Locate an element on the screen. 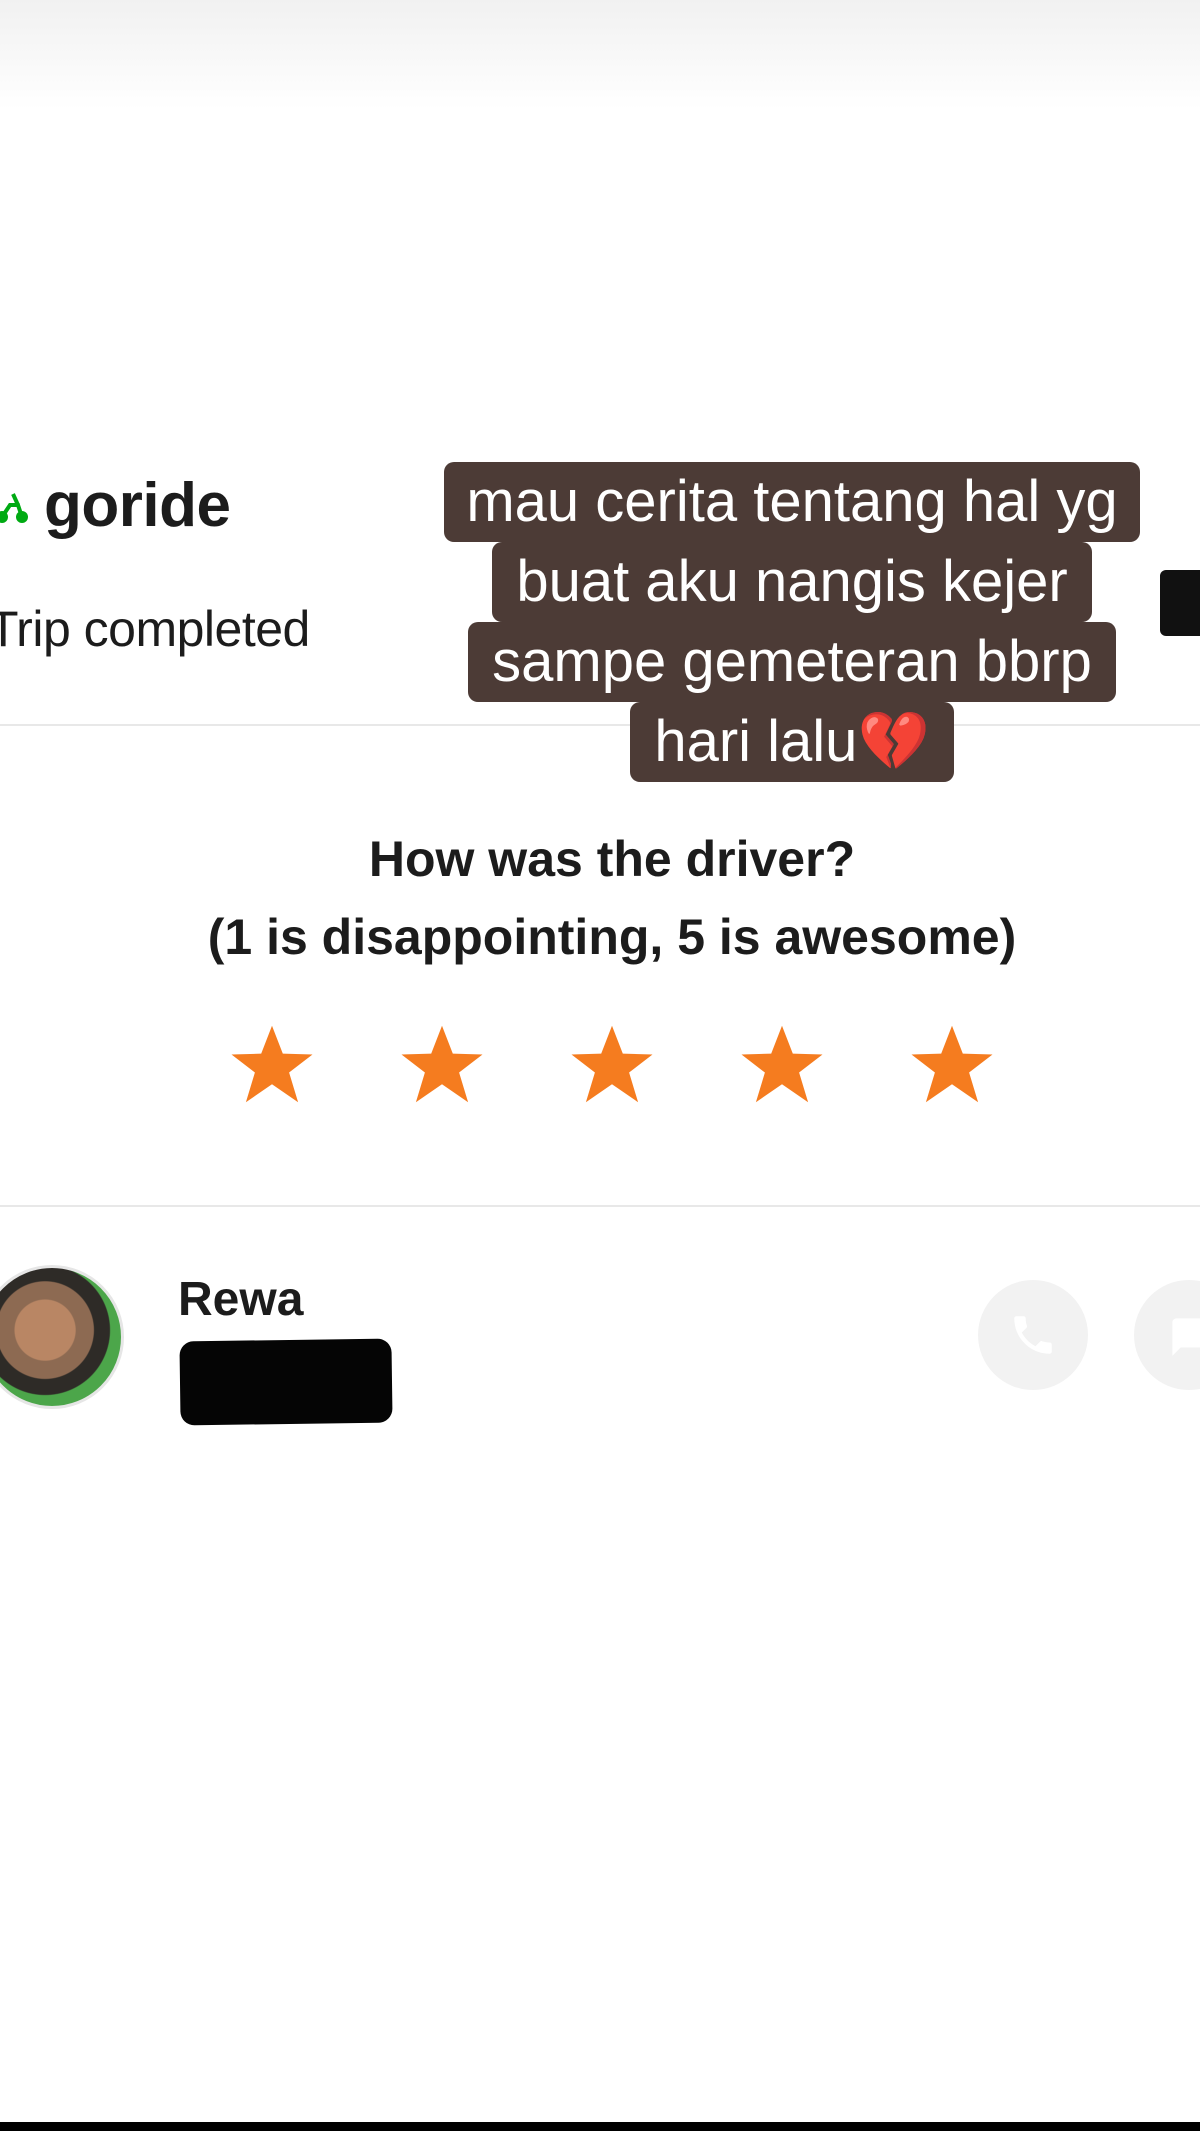 Image resolution: width=1200 pixels, height=2131 pixels. call-button is located at coordinates (1033, 1335).